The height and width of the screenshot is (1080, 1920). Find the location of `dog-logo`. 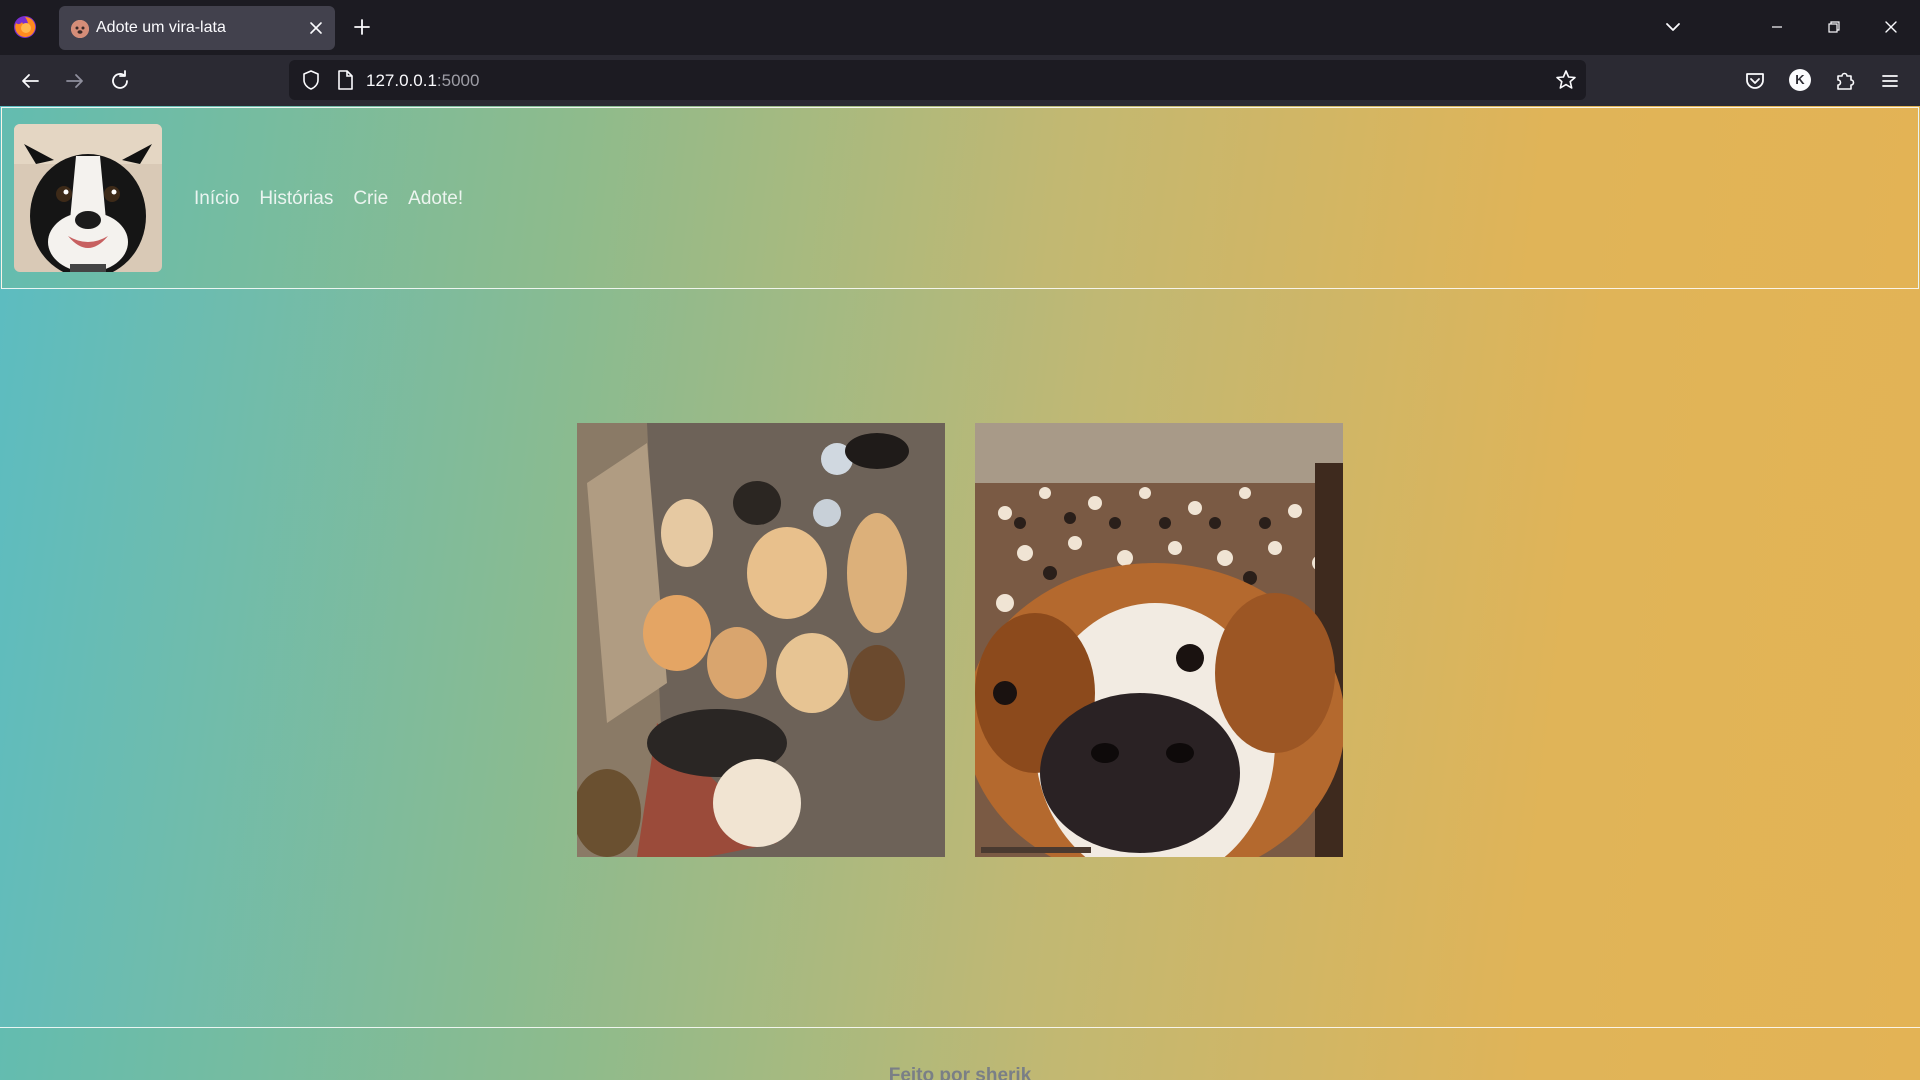

dog-logo is located at coordinates (88, 198).